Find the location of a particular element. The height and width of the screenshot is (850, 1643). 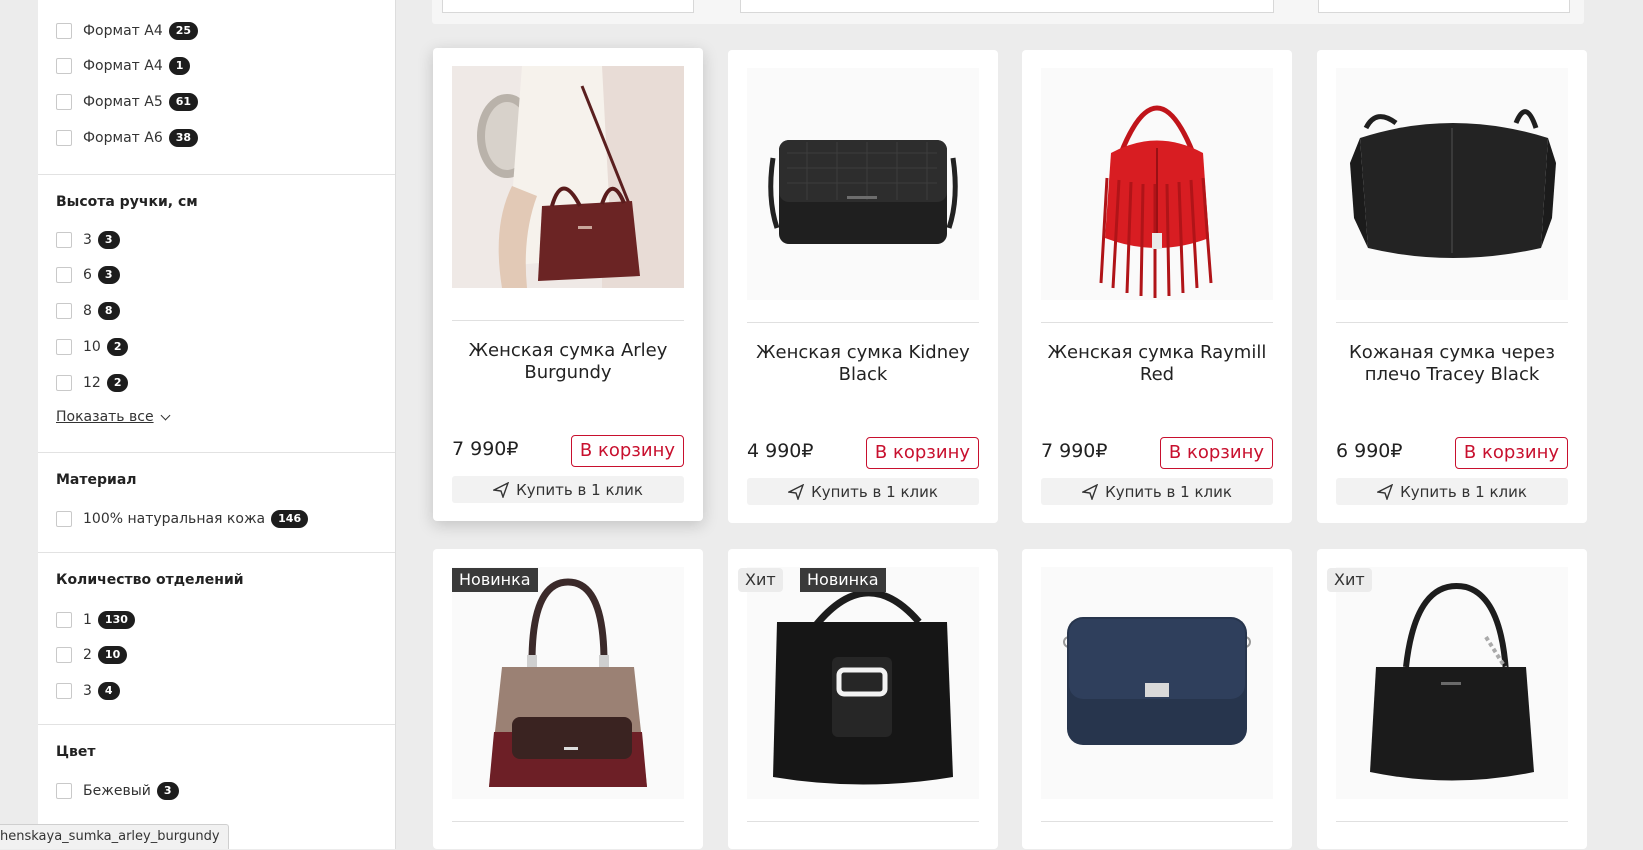

filter-option: 3 4 is located at coordinates (88, 691).